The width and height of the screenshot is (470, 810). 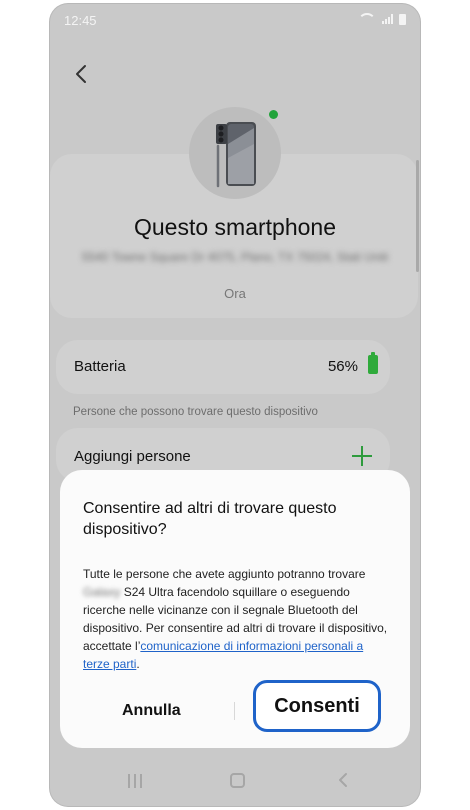 I want to click on home-icon, so click(x=237, y=780).